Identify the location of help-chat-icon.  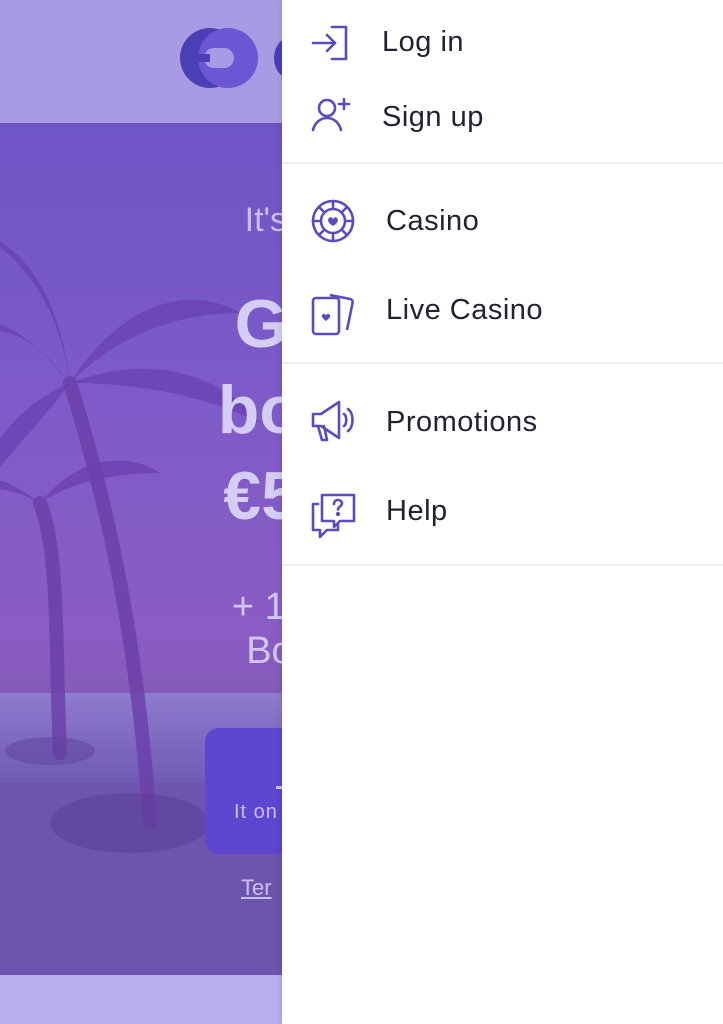
(334, 516).